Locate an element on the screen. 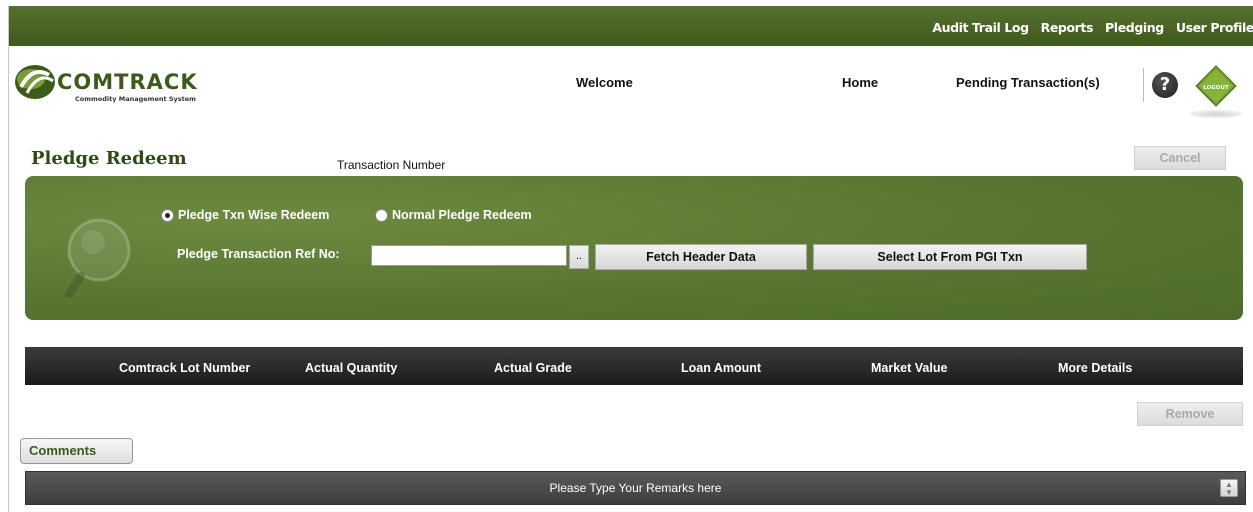  home-link: Home is located at coordinates (860, 82).